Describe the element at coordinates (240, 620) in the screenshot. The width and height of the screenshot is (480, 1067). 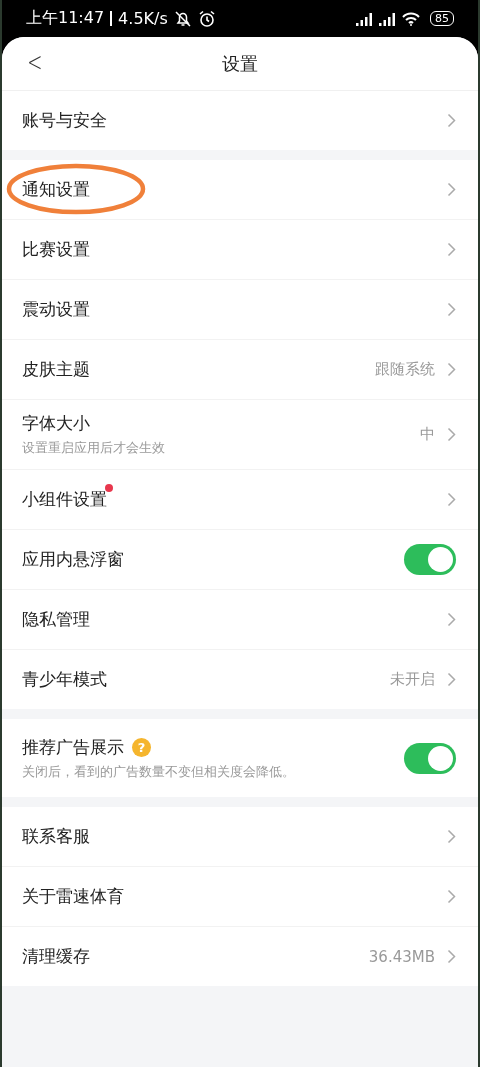
I see `settings-row: 隐私管理` at that location.